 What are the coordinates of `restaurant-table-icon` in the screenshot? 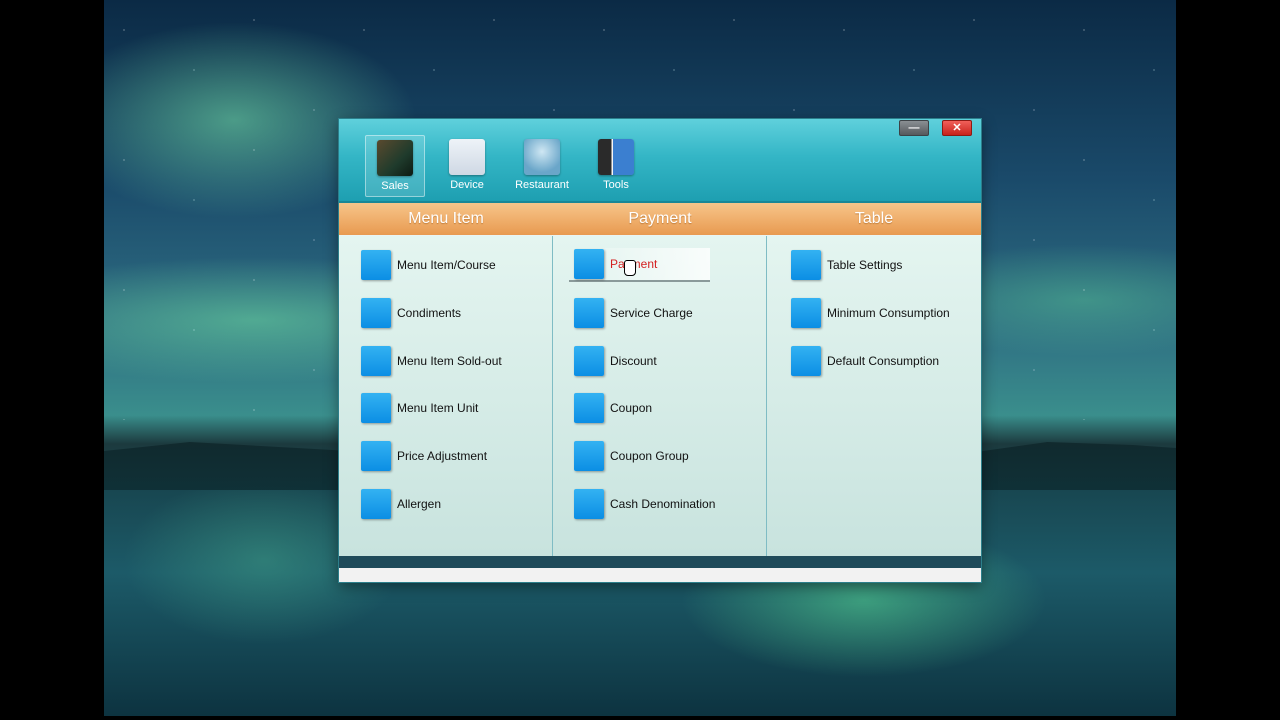 It's located at (542, 157).